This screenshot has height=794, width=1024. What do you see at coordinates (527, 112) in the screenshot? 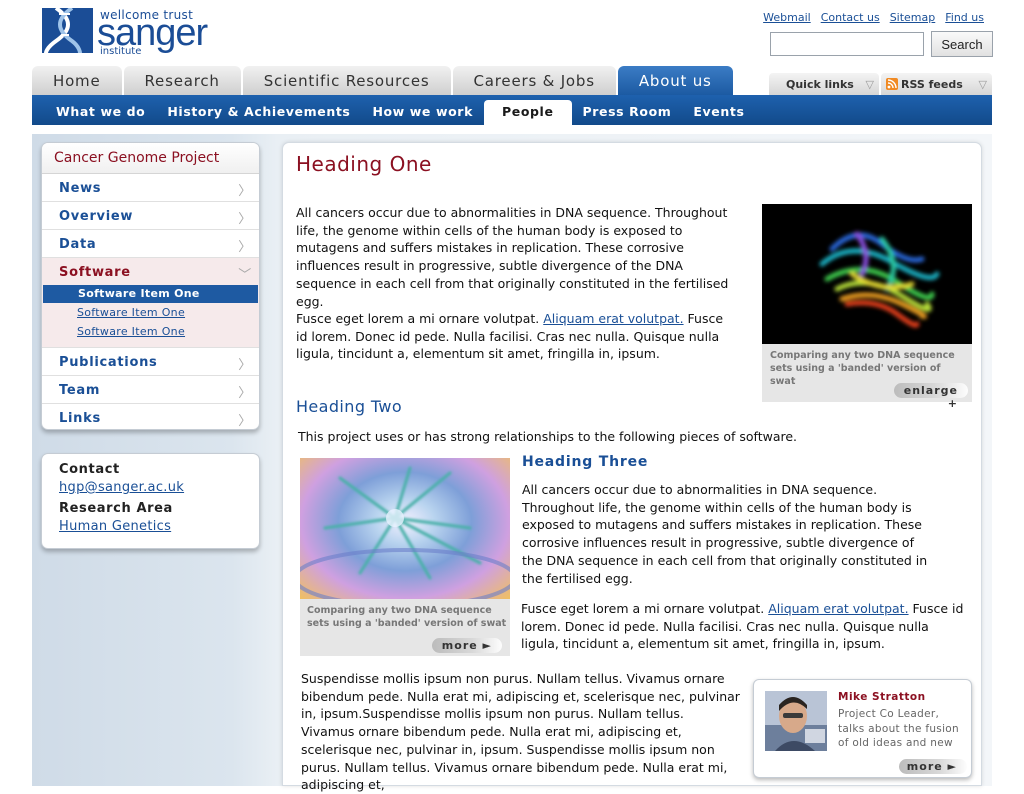
I see `subnav-people: People` at bounding box center [527, 112].